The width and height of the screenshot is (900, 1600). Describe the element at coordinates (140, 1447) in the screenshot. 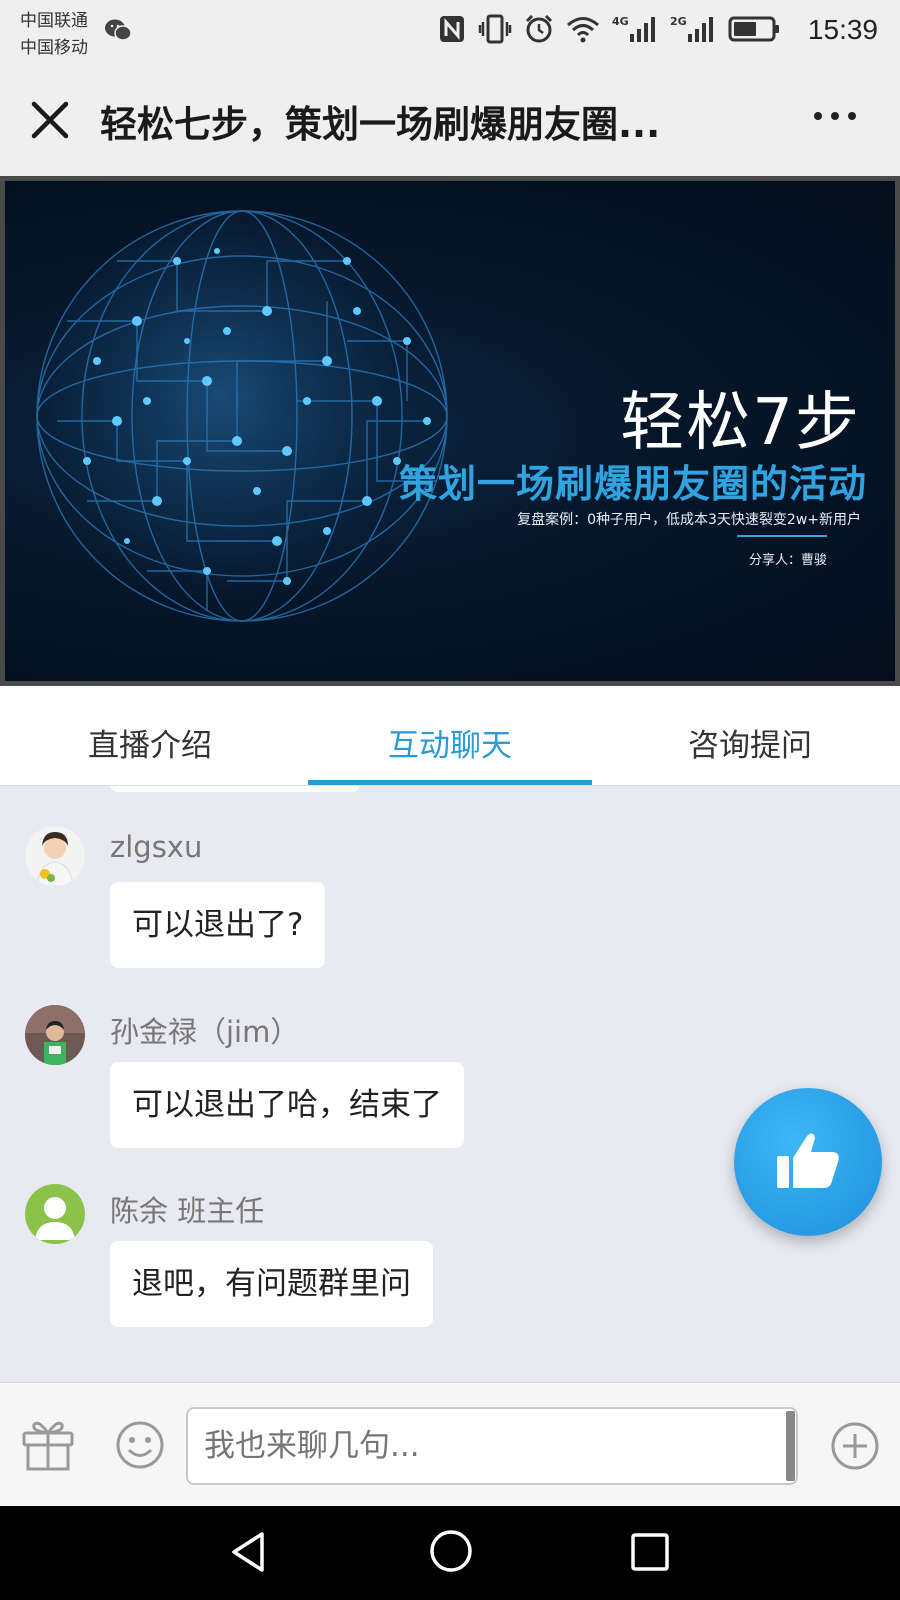

I see `emoji-icon` at that location.